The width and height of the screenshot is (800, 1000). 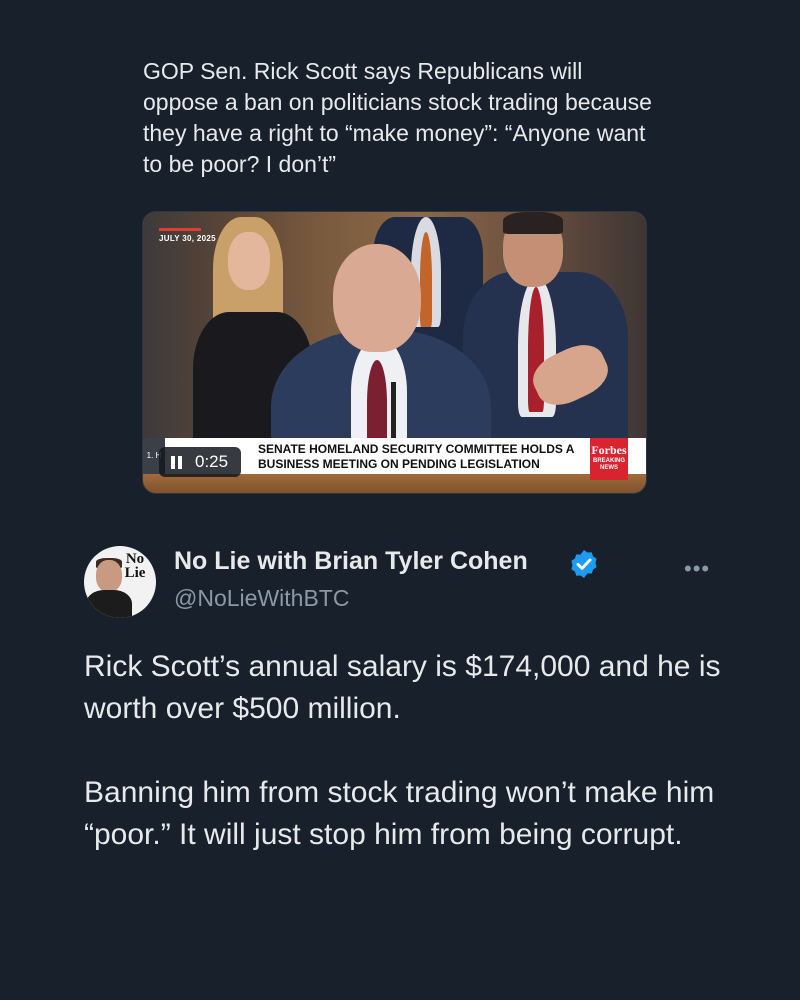 What do you see at coordinates (212, 461) in the screenshot?
I see `video-duration: 0:25` at bounding box center [212, 461].